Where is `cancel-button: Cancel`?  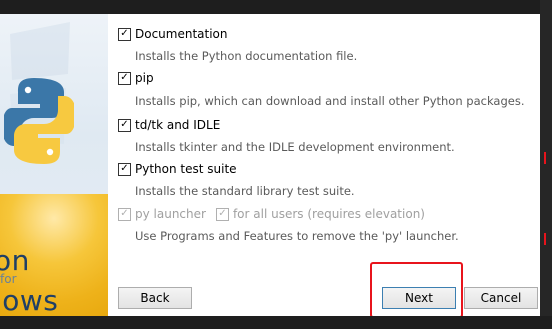
cancel-button: Cancel is located at coordinates (501, 298).